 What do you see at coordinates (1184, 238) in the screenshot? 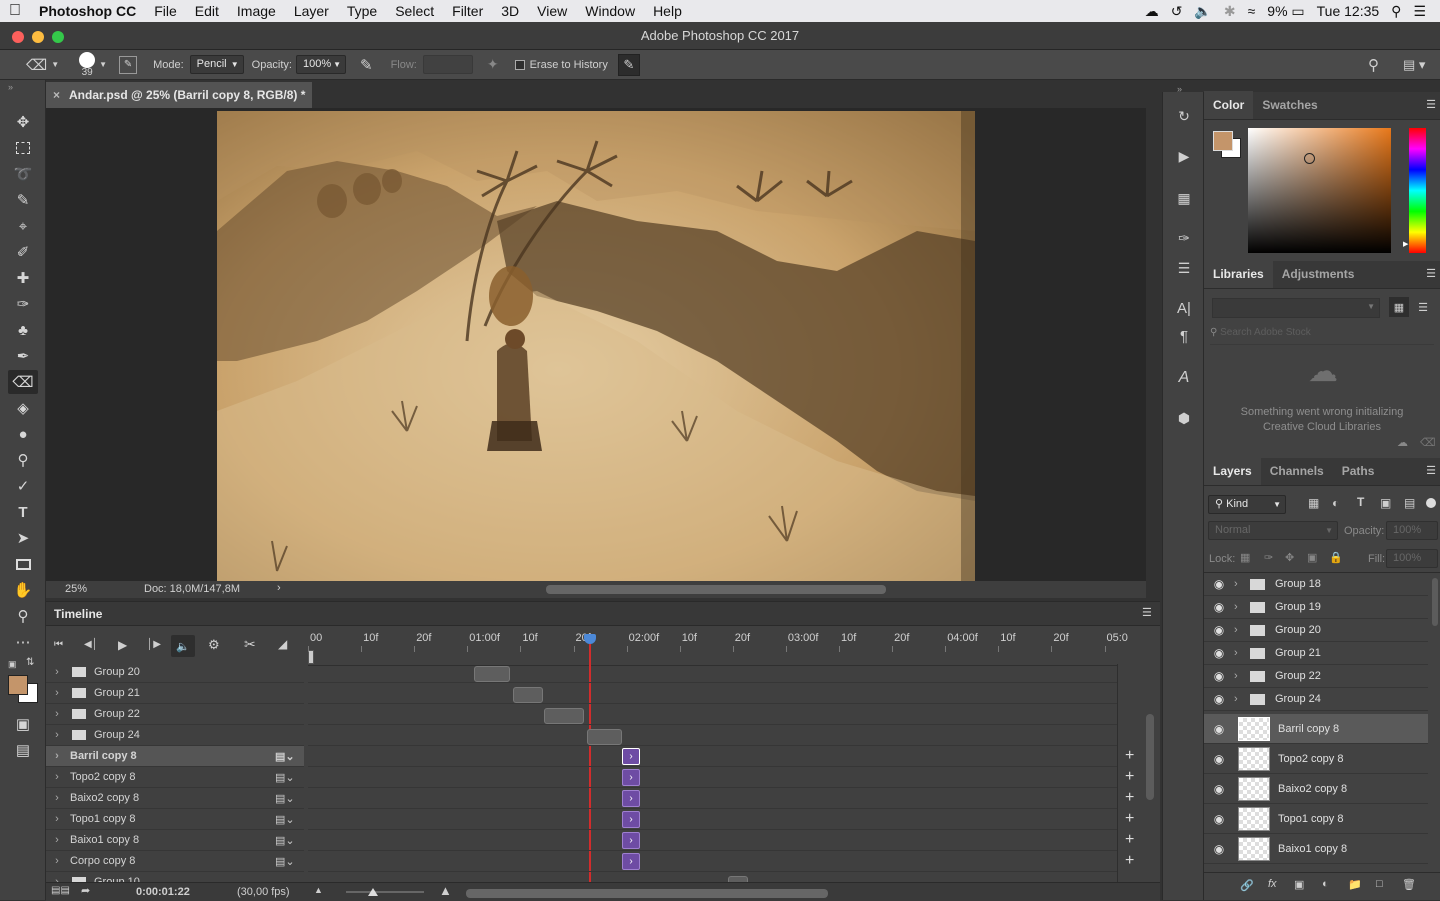
I see `brush-settings-panel-icon: ✑` at bounding box center [1184, 238].